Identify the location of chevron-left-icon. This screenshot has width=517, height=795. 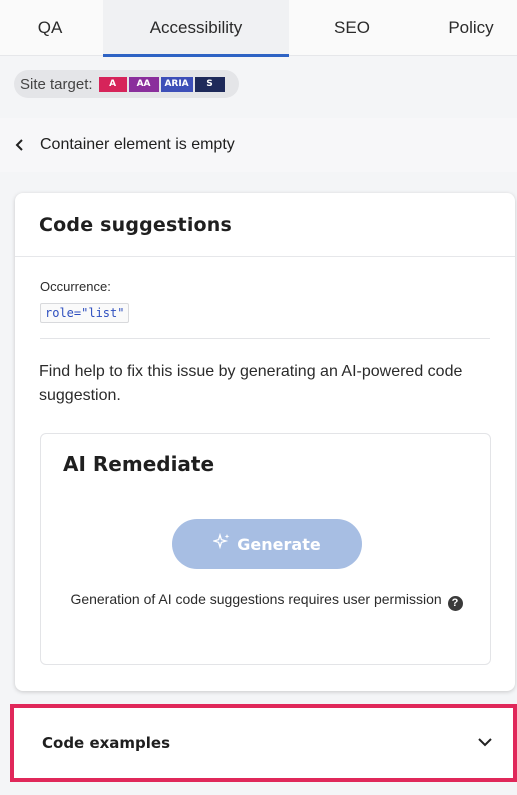
(20, 145).